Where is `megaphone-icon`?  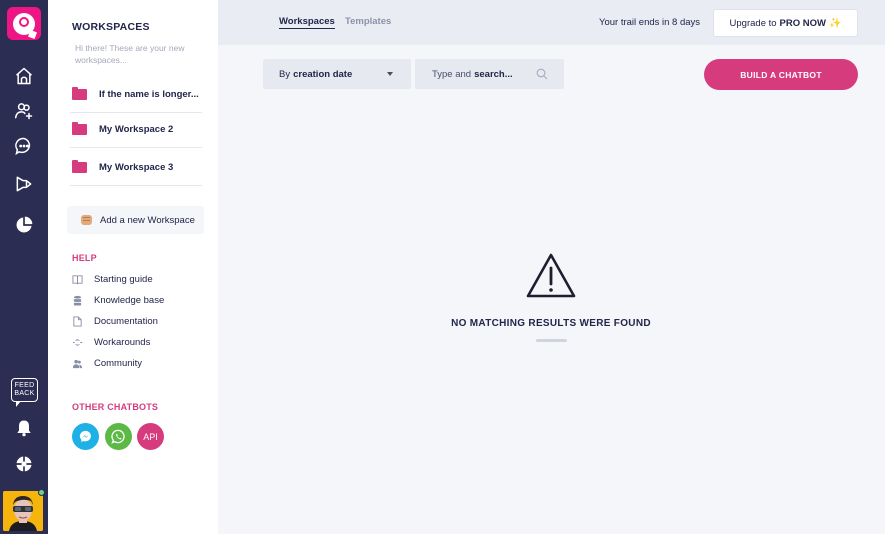
megaphone-icon is located at coordinates (24, 184).